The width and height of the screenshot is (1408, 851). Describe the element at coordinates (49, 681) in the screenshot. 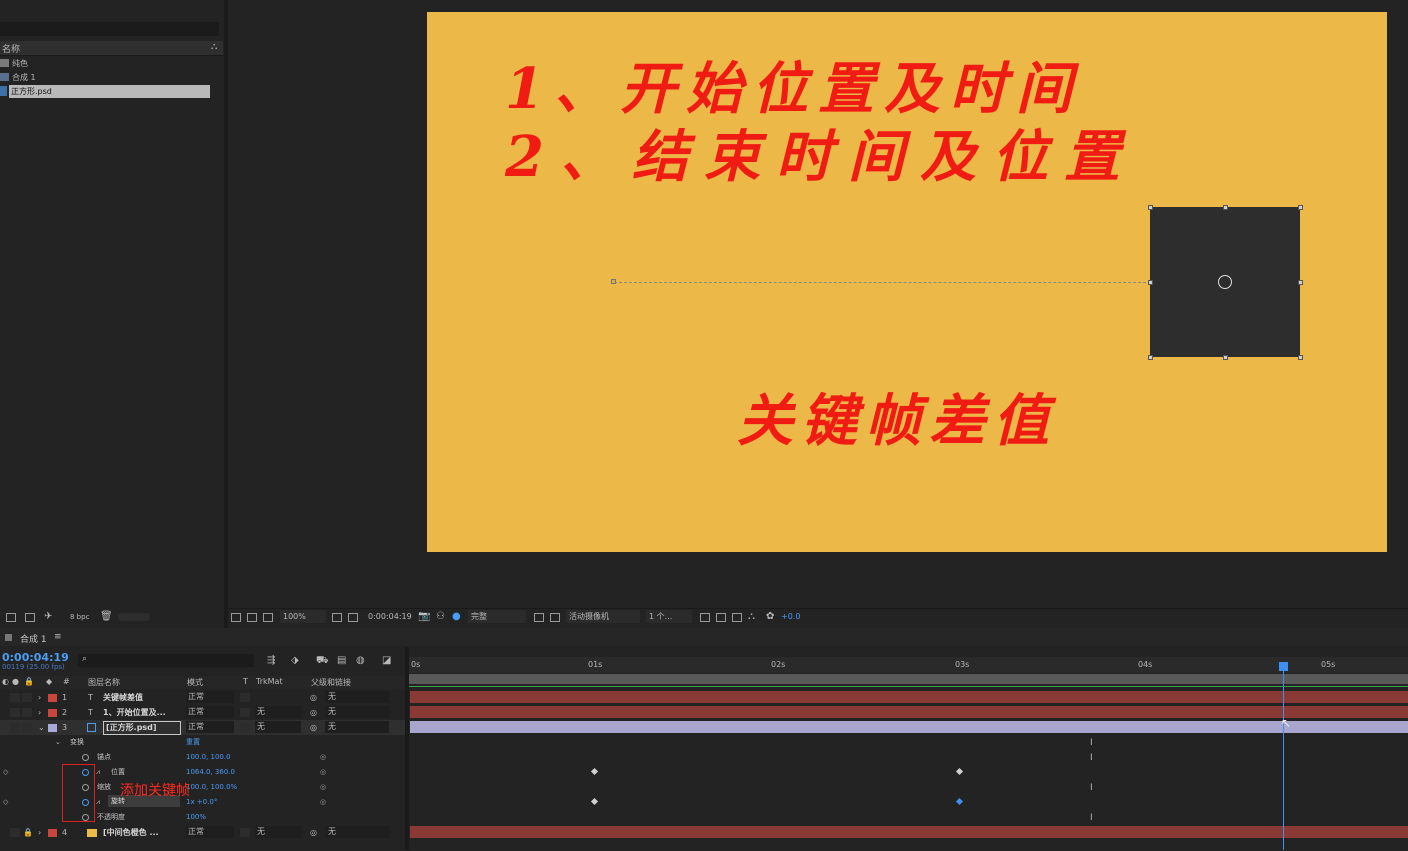

I see `label-icon: ◆` at that location.